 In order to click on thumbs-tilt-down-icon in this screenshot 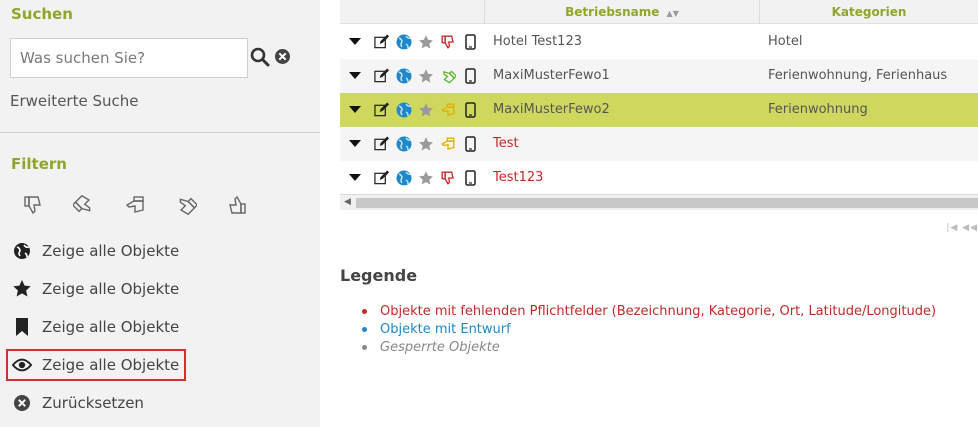, I will do `click(84, 205)`.